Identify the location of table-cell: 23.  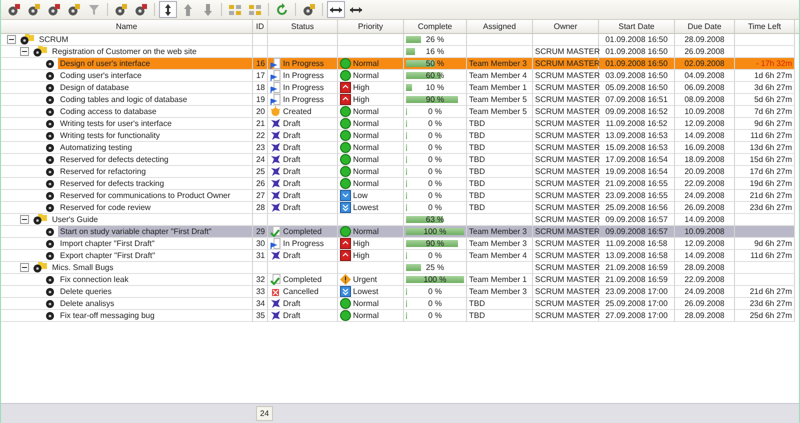
(260, 148).